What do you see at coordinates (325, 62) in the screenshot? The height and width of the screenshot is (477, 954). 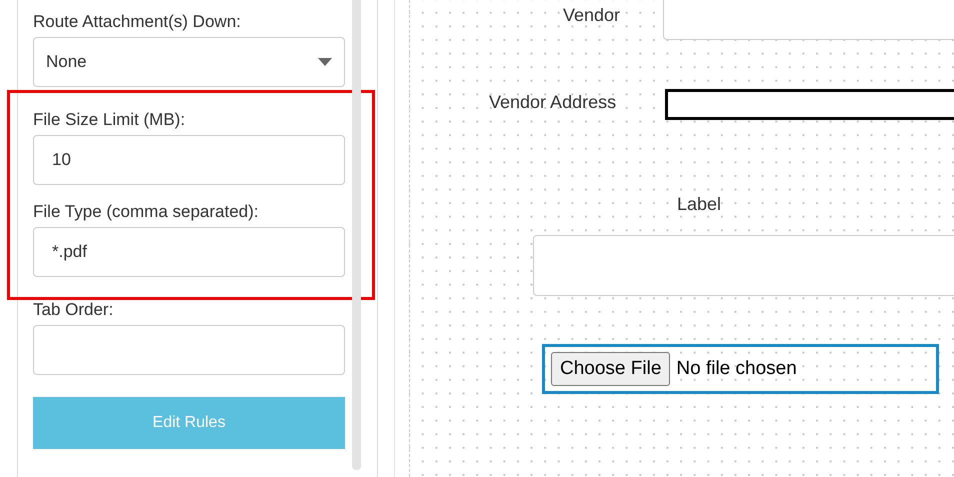 I see `caret-icon` at bounding box center [325, 62].